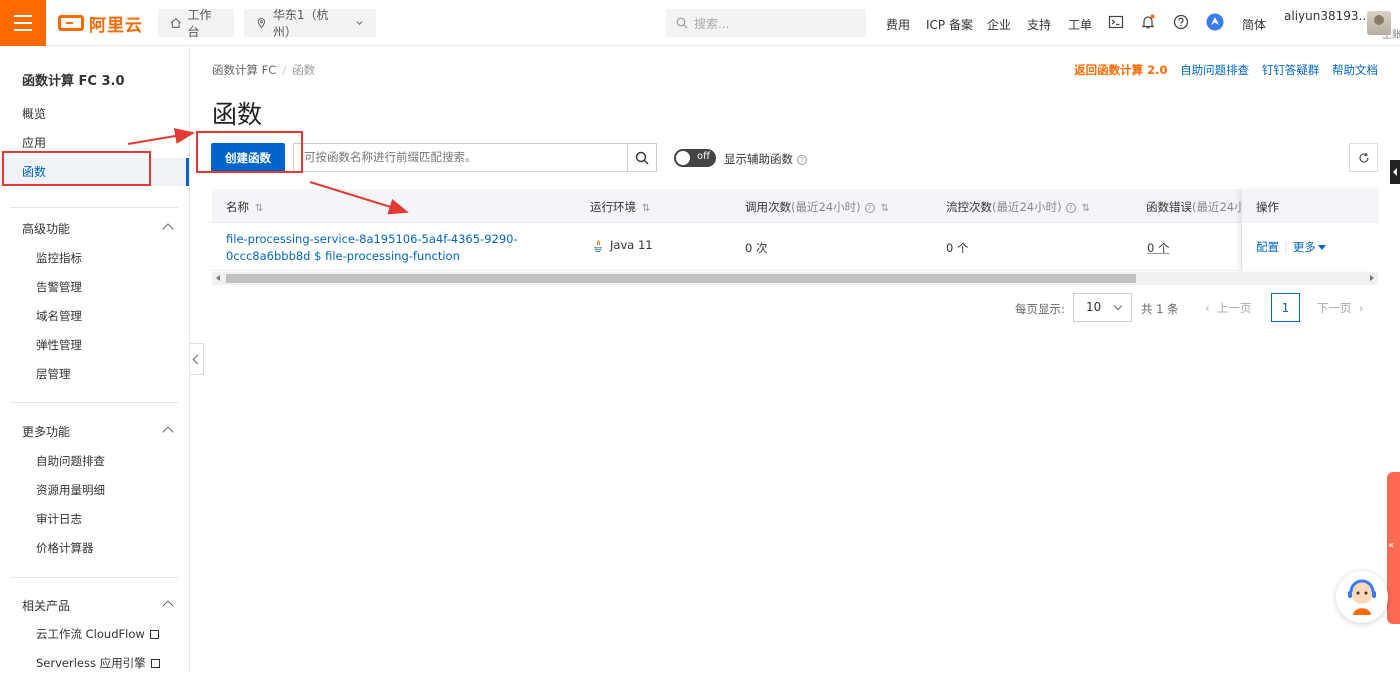 This screenshot has height=673, width=1400. Describe the element at coordinates (1196, 207) in the screenshot. I see `column-header-errors: 函数错误(最近24小` at that location.